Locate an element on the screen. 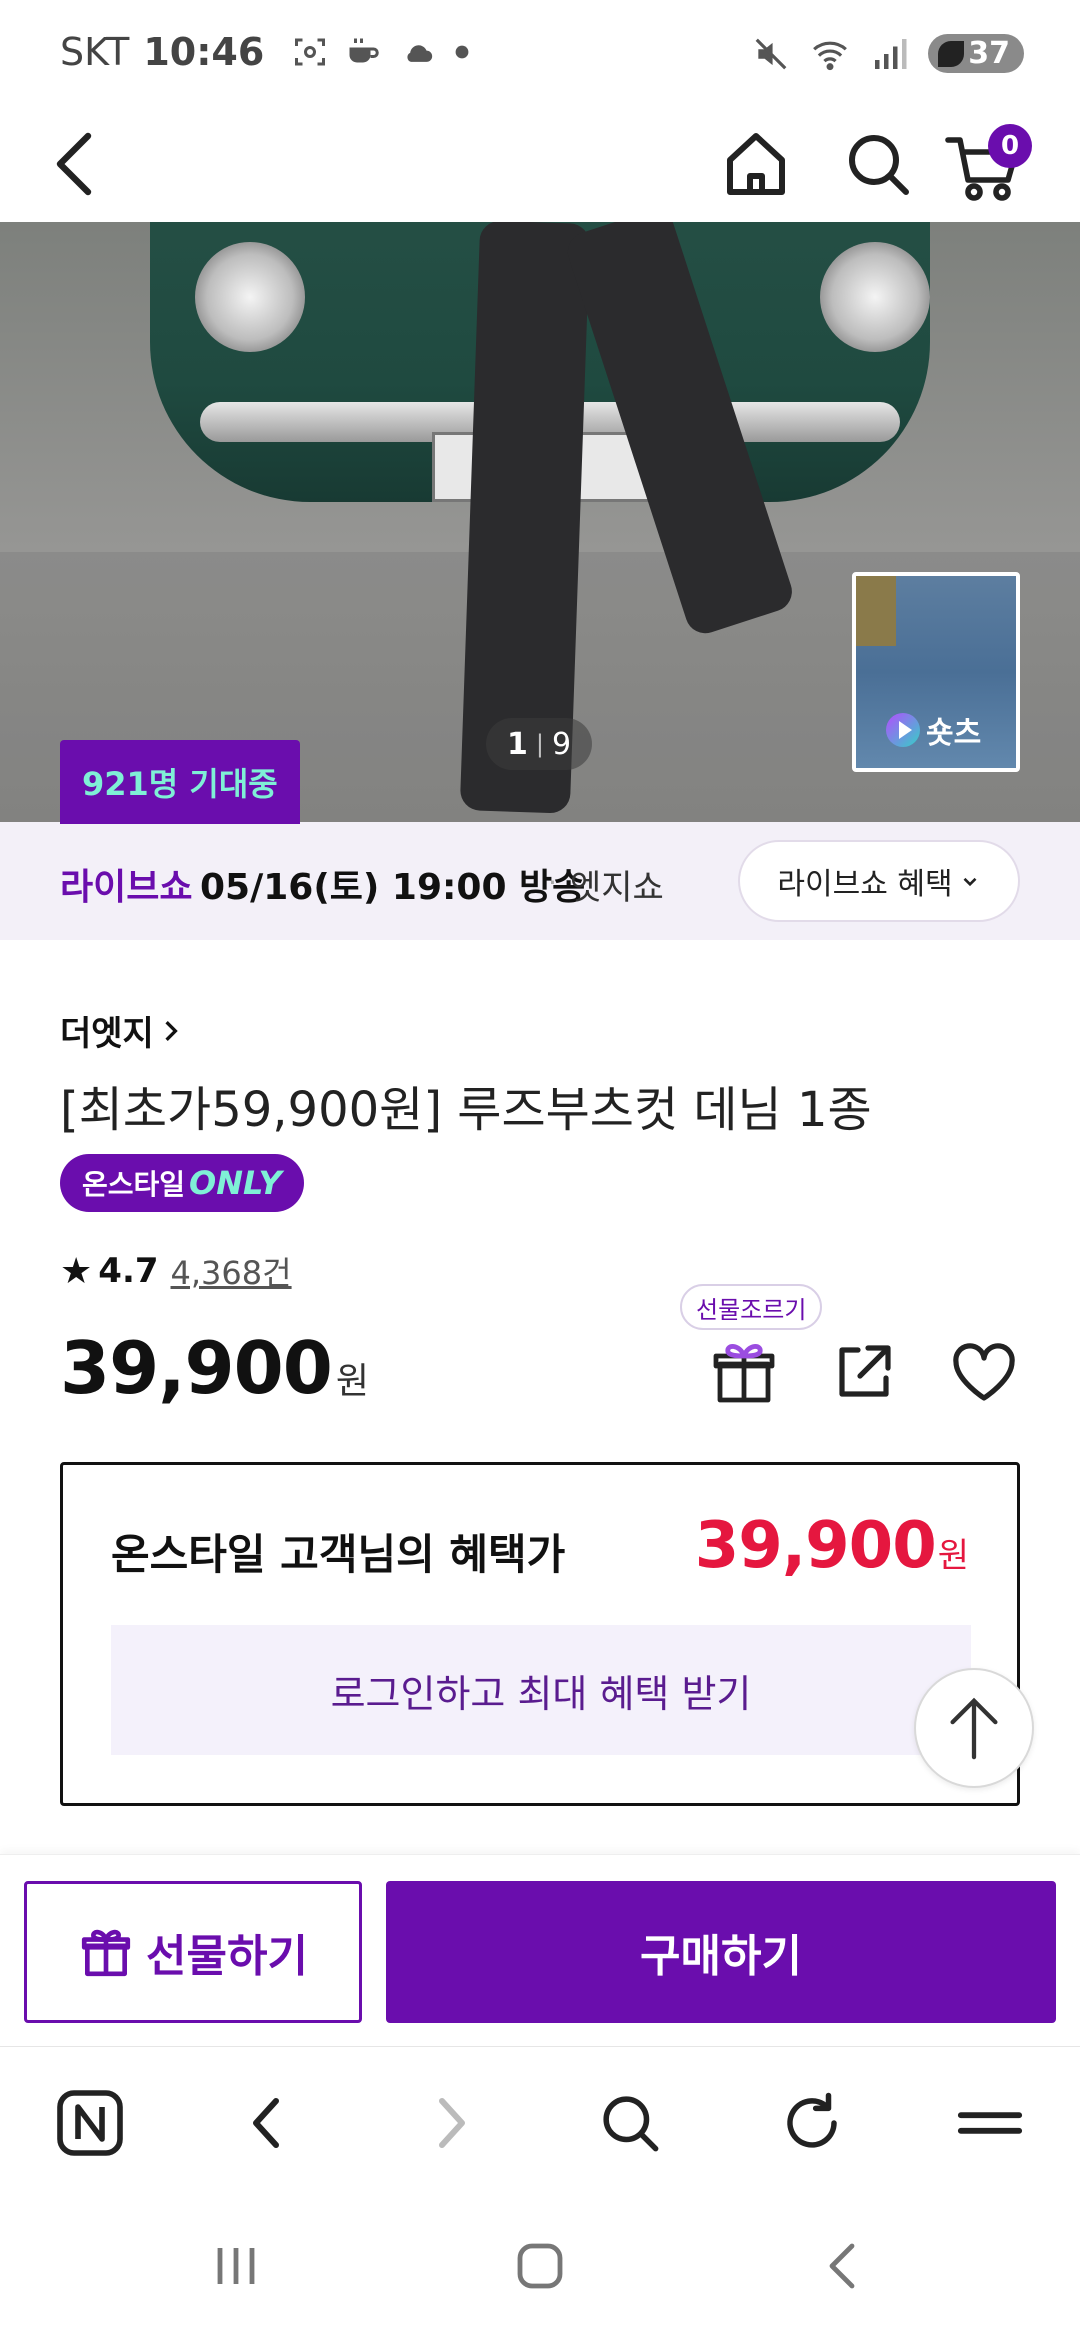  headlamp-left is located at coordinates (250, 297).